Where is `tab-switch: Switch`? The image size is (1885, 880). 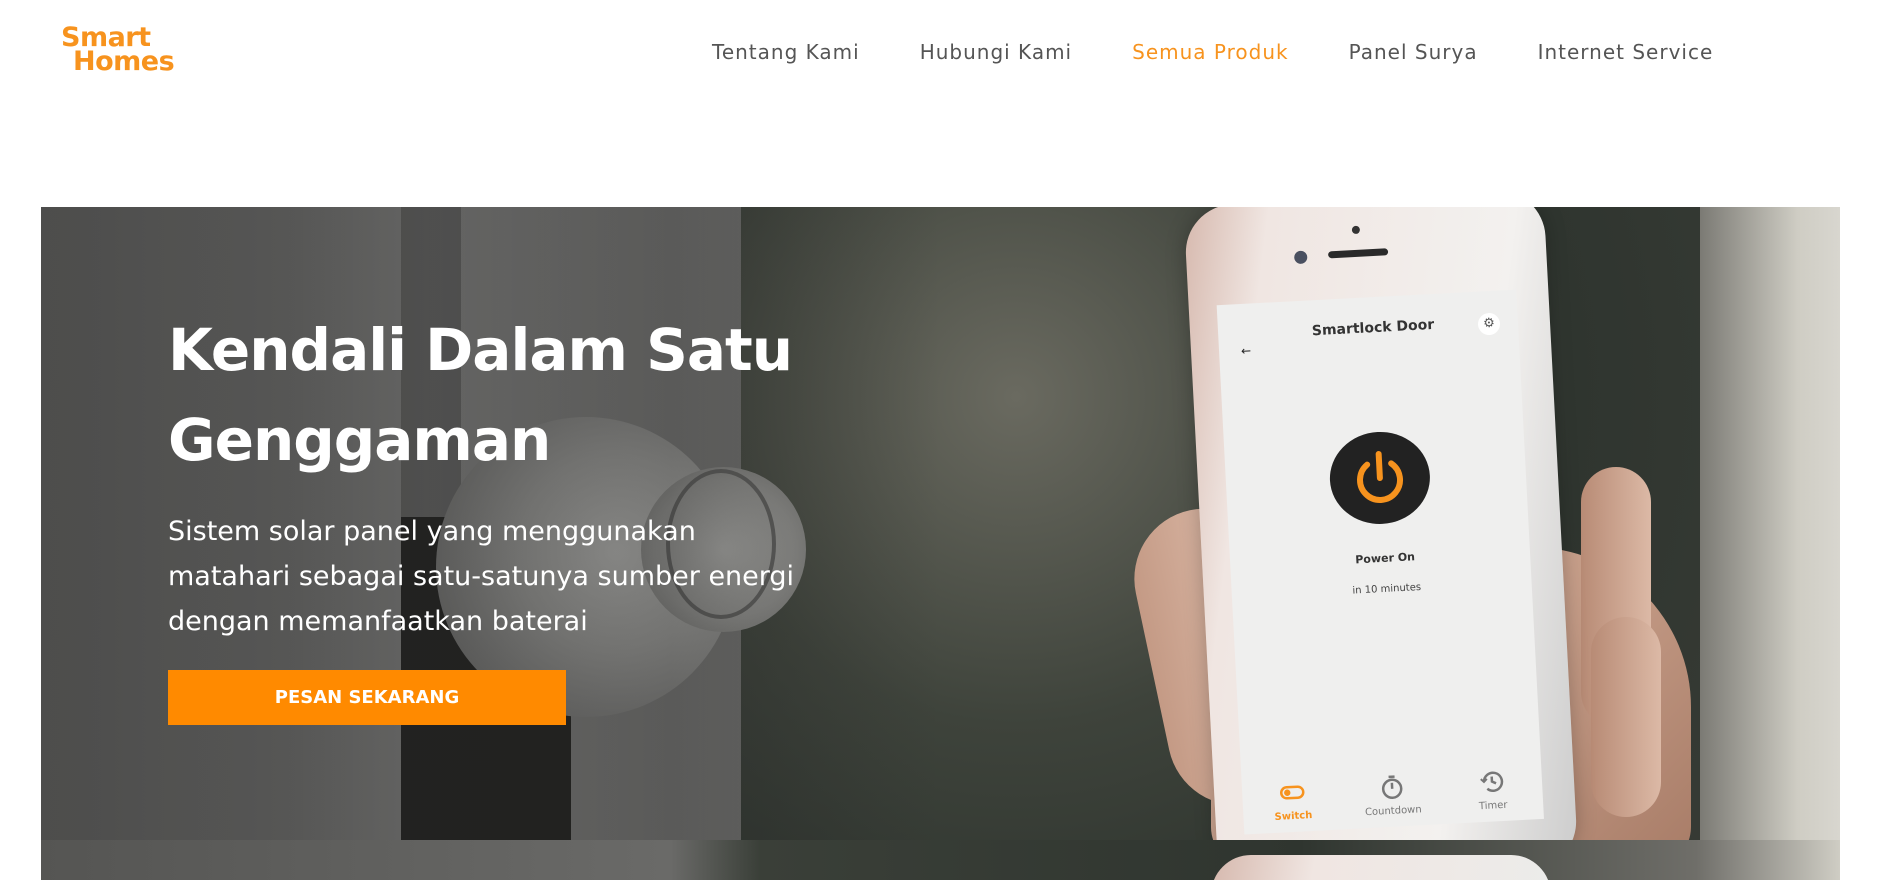
tab-switch: Switch is located at coordinates (1293, 800).